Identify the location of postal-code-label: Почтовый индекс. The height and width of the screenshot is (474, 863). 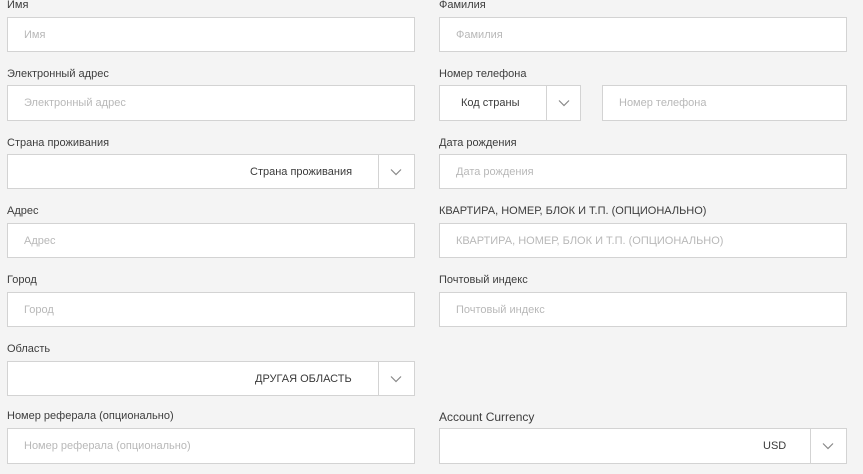
(483, 280).